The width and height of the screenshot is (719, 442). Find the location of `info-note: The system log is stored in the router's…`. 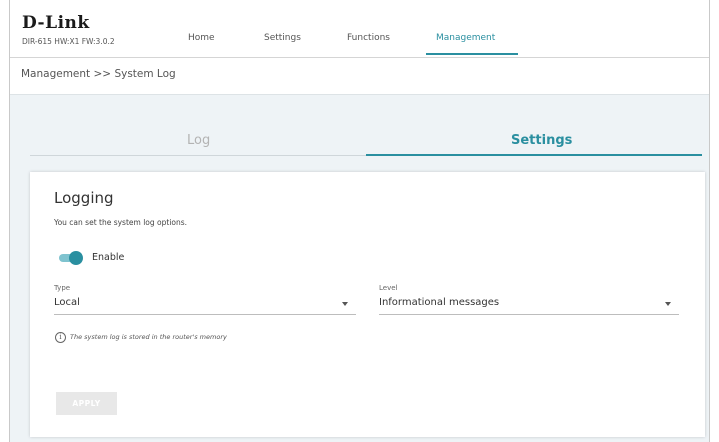

info-note: The system log is stored in the router's… is located at coordinates (148, 337).